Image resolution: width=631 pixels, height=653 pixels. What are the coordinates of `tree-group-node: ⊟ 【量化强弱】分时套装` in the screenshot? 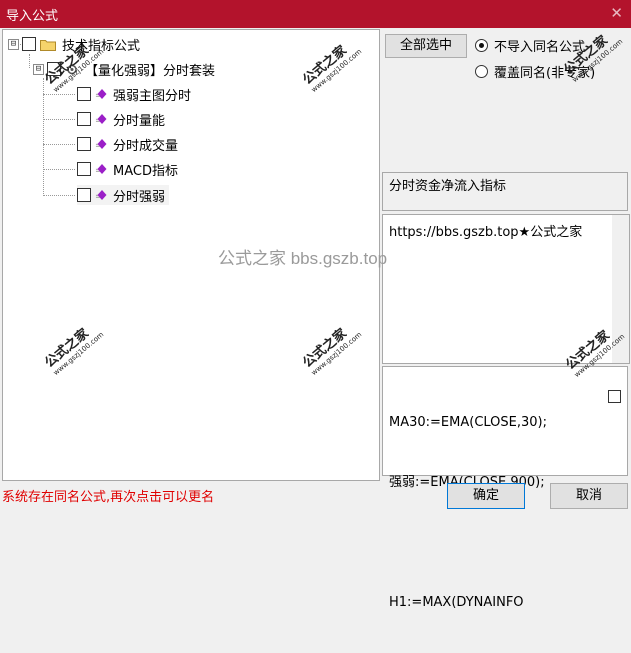 It's located at (124, 69).